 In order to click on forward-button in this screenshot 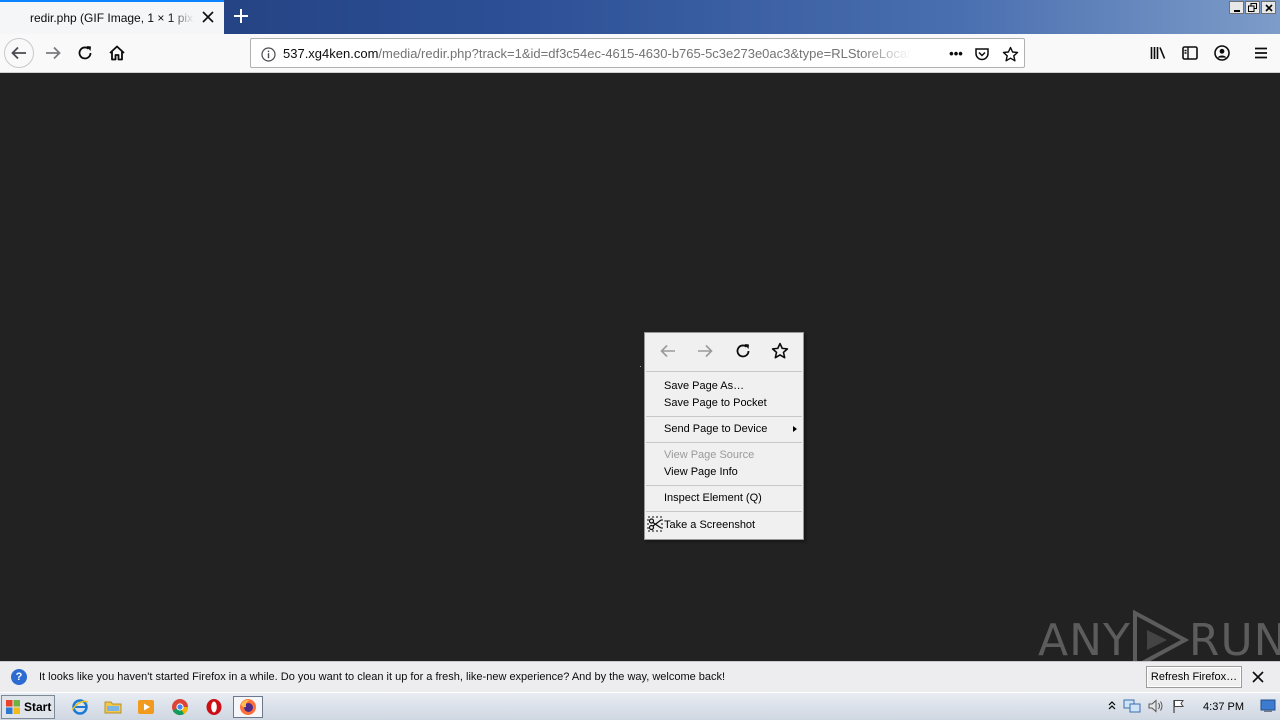, I will do `click(53, 53)`.